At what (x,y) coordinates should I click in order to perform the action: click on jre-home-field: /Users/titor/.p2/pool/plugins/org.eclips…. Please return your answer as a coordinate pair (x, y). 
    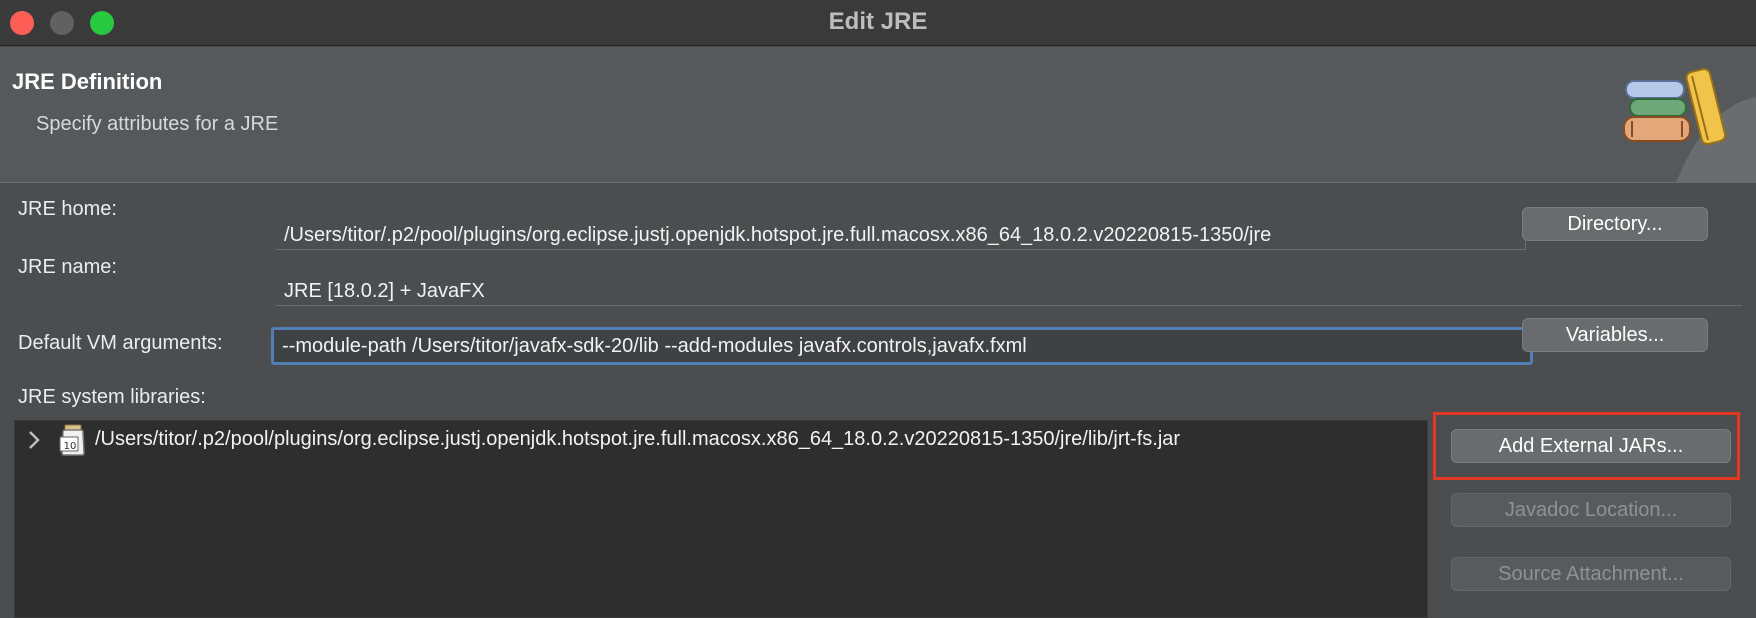
    Looking at the image, I should click on (901, 235).